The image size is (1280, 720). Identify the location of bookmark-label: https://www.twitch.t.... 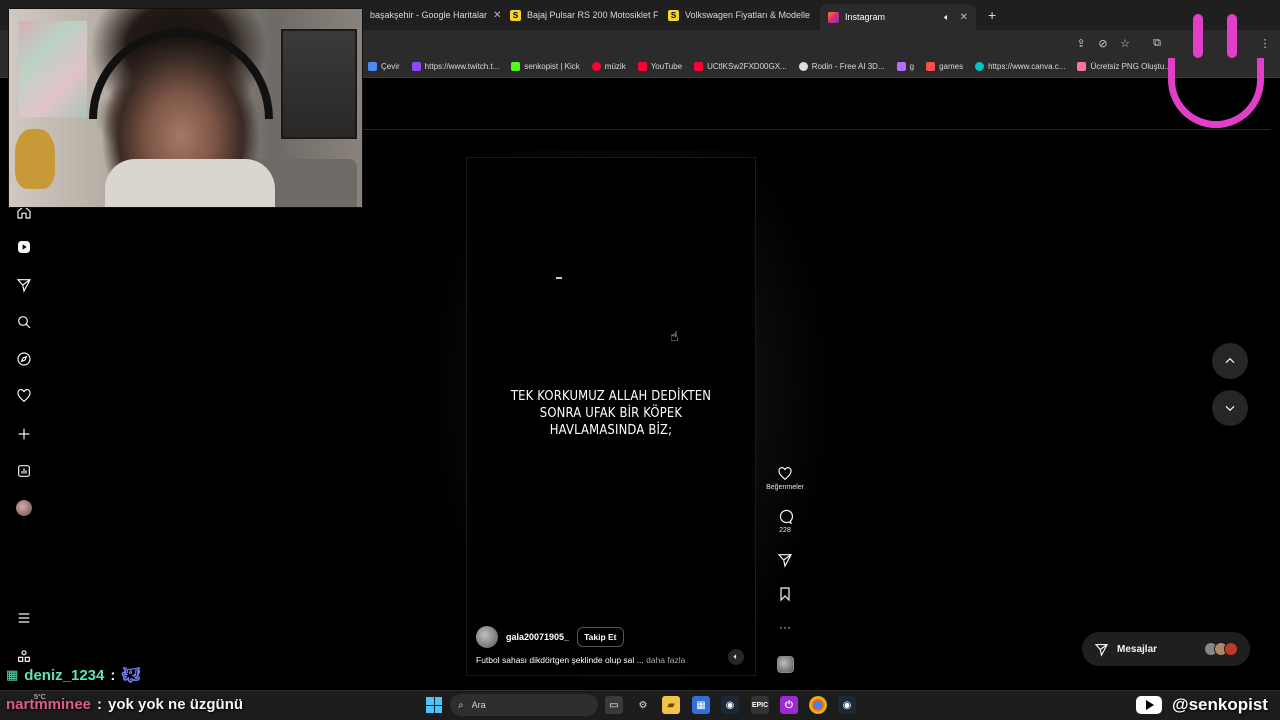
(462, 66).